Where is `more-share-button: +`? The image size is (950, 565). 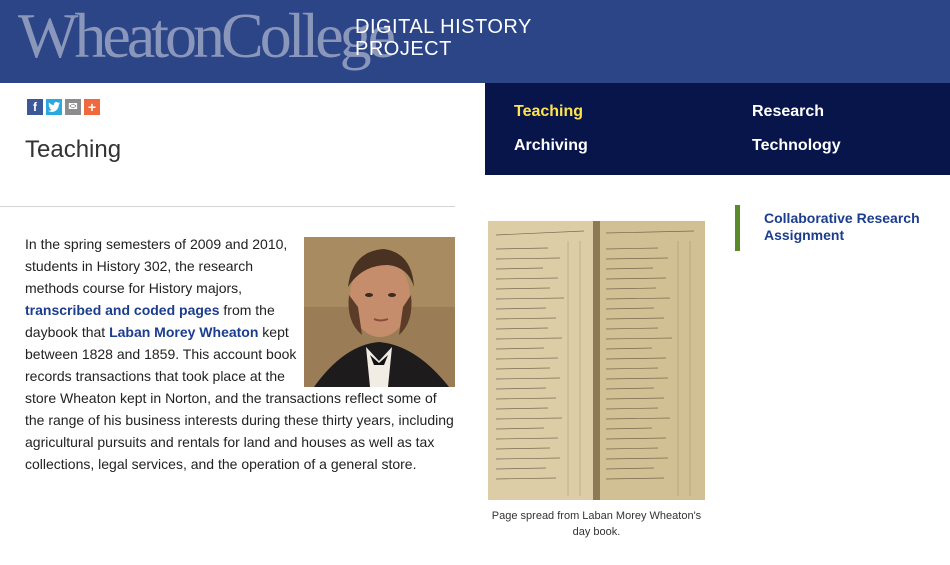 more-share-button: + is located at coordinates (92, 107).